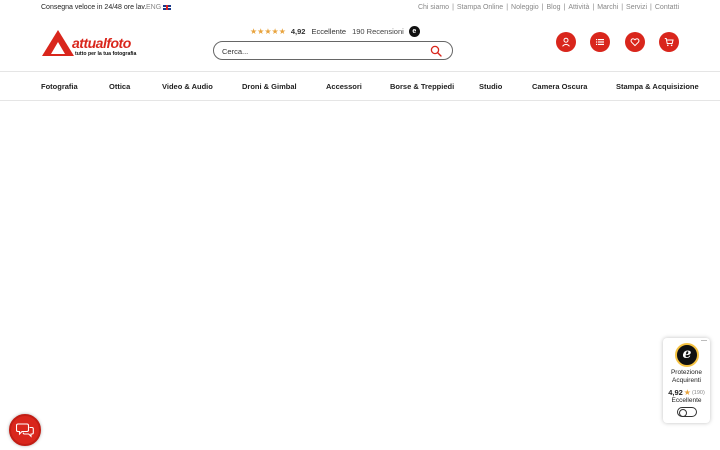  What do you see at coordinates (687, 412) in the screenshot?
I see `badge-toggle-icon` at bounding box center [687, 412].